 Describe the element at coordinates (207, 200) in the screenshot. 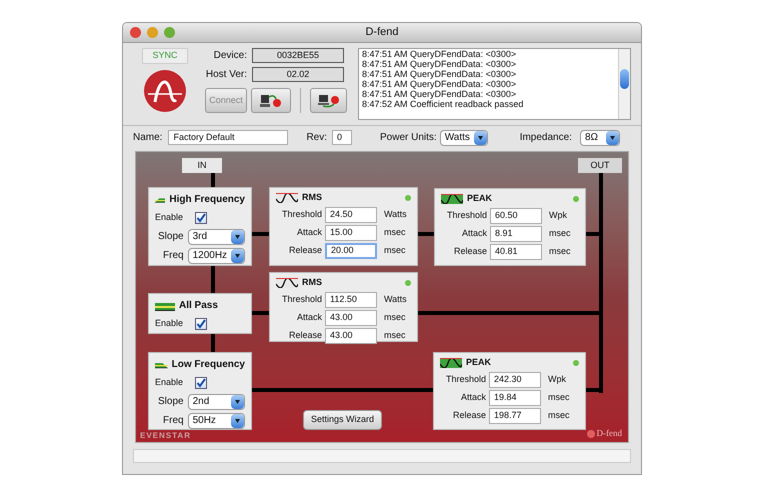

I see `filter-title: High Frequency` at that location.